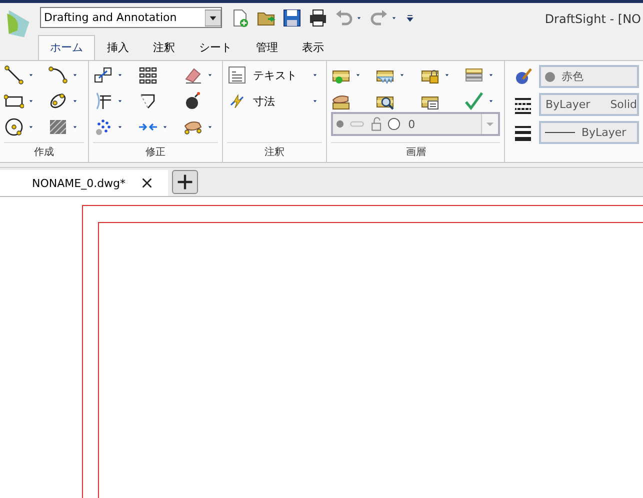 The image size is (643, 498). I want to click on ribbon-button: テキスト, so click(266, 75).